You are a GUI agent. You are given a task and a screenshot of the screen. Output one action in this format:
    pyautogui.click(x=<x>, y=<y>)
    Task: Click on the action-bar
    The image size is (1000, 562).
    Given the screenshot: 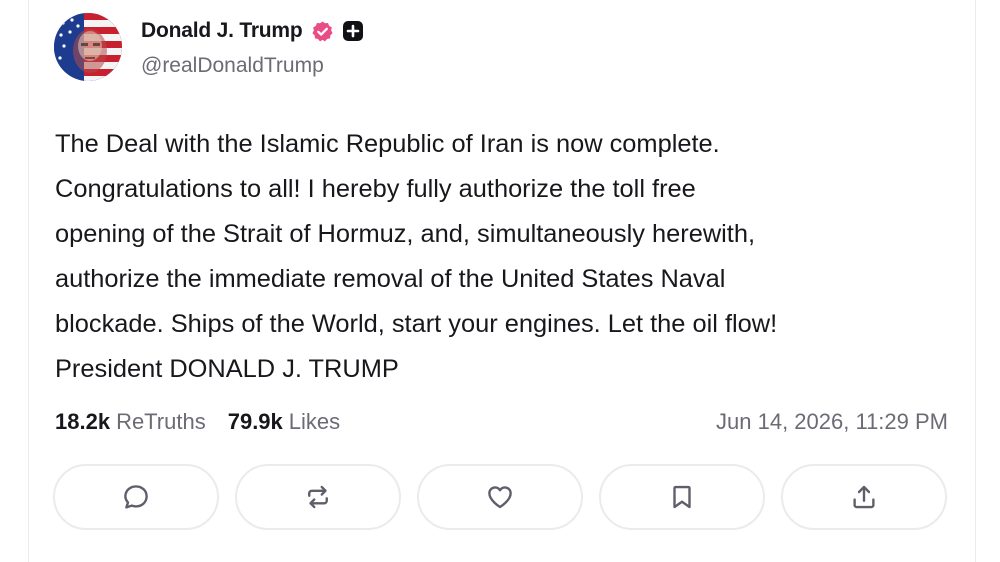 What is the action you would take?
    pyautogui.click(x=500, y=497)
    